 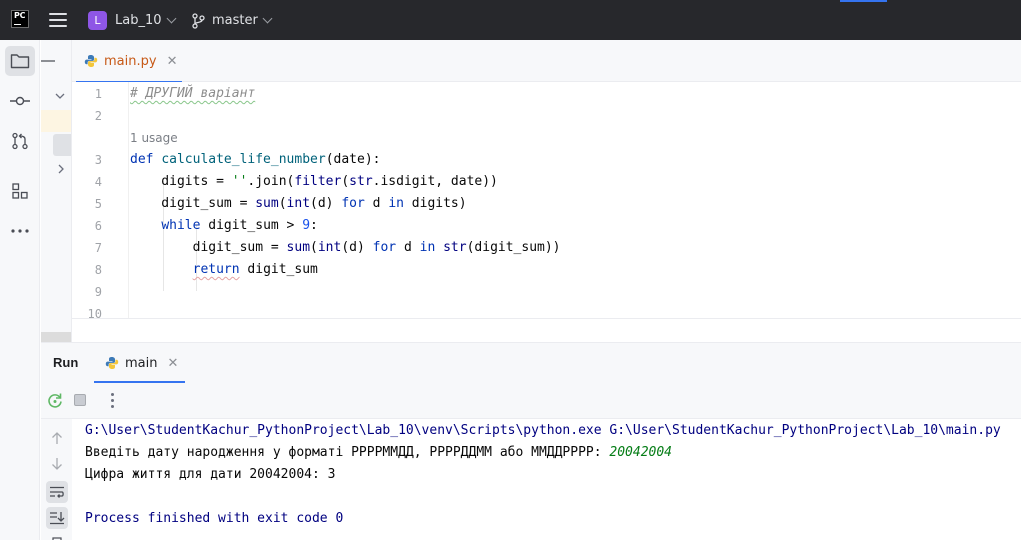 What do you see at coordinates (128, 200) in the screenshot?
I see `gutter-divider` at bounding box center [128, 200].